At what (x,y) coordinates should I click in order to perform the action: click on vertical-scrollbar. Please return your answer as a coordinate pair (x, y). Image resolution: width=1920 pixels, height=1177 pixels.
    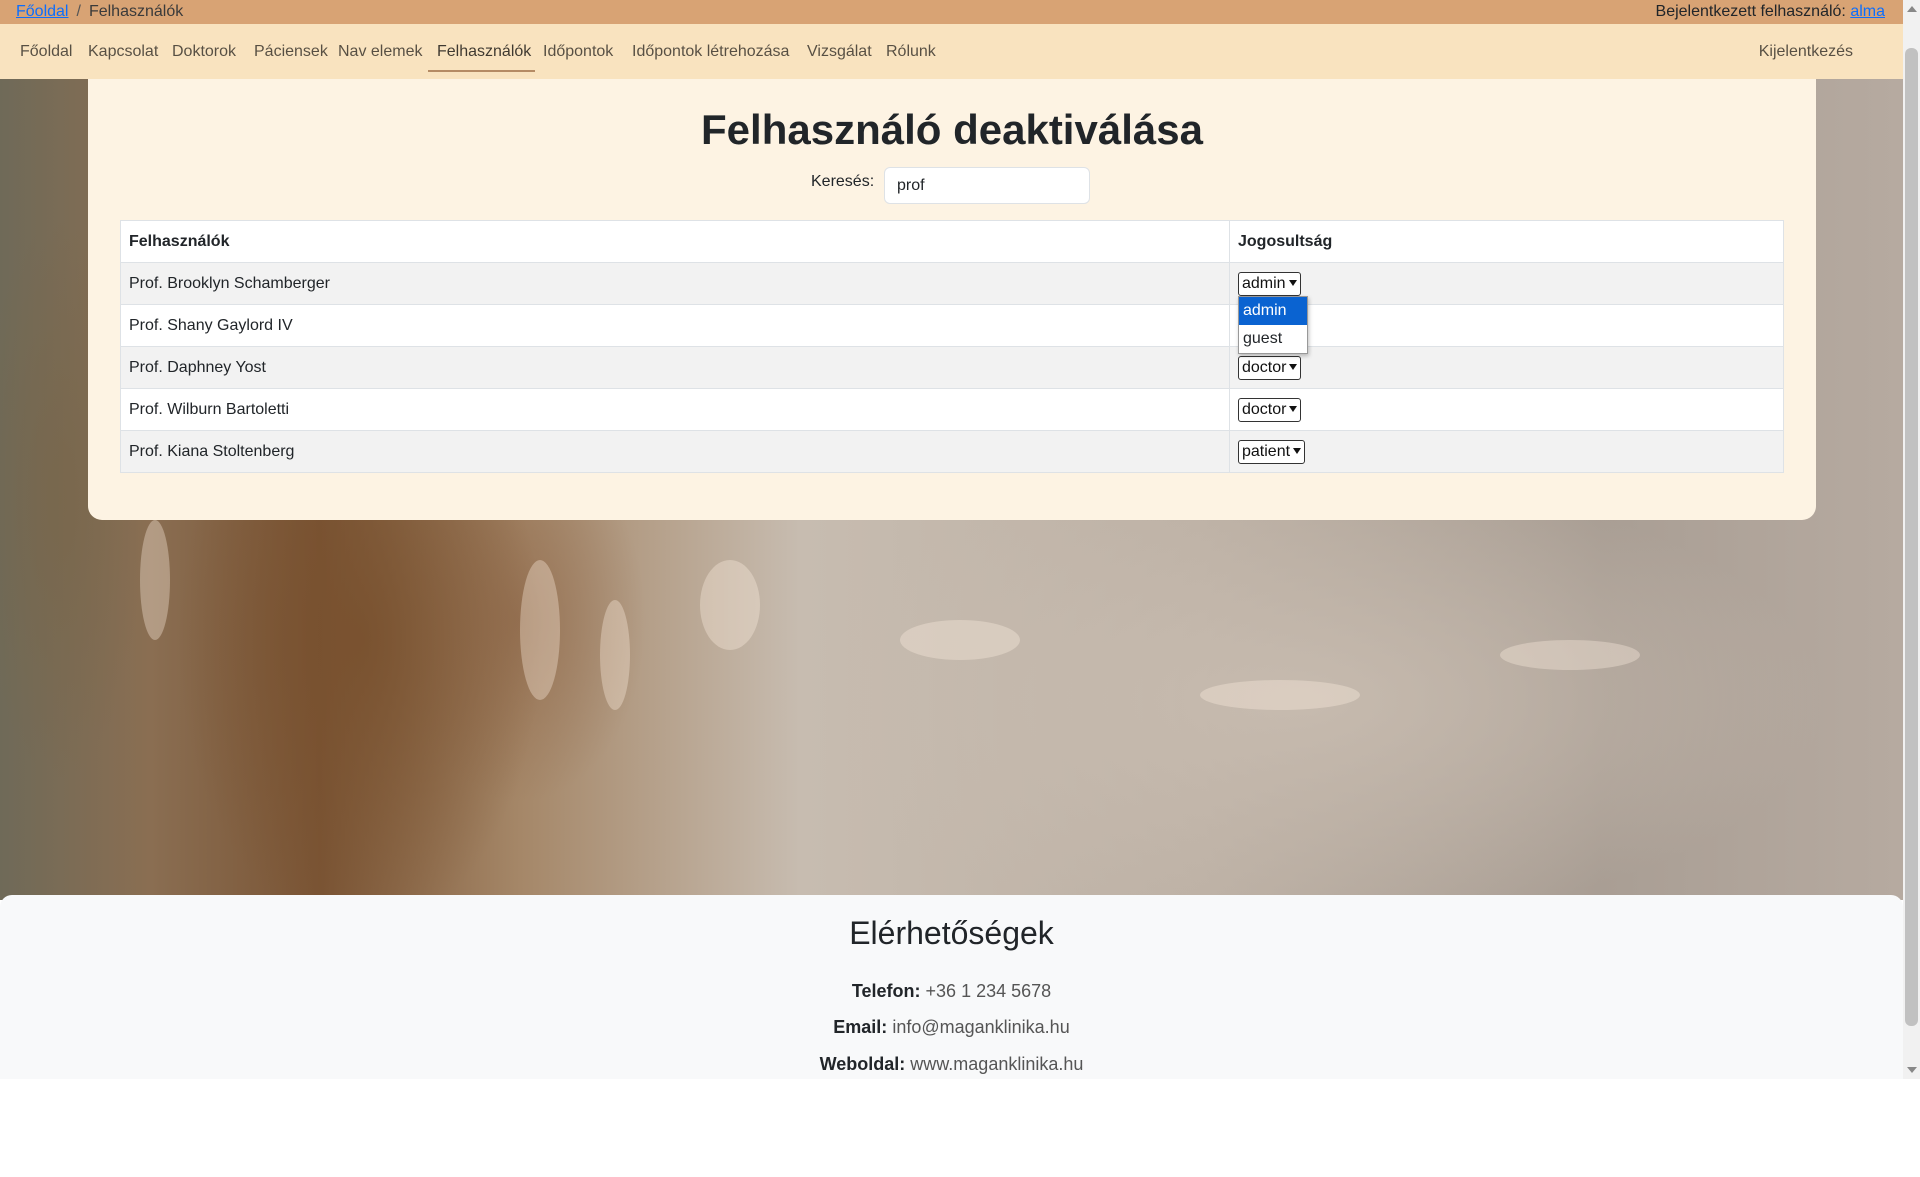
    Looking at the image, I should click on (1911, 539).